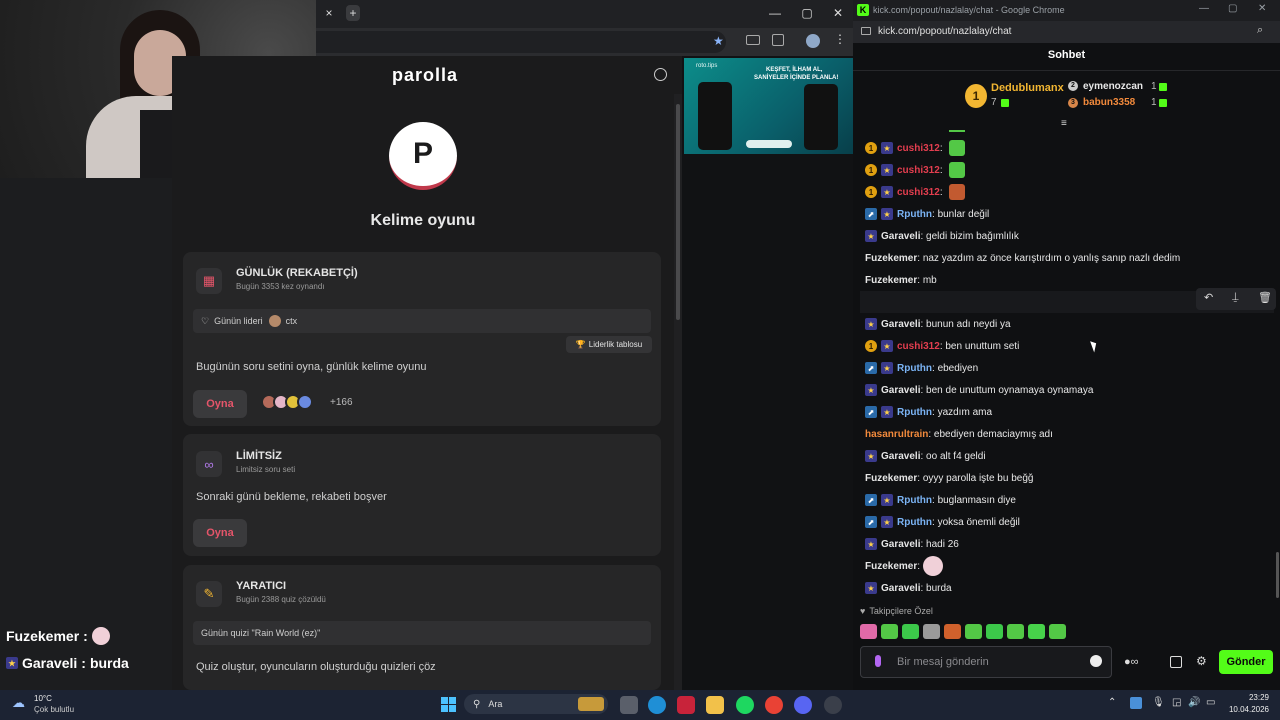 This screenshot has width=1280, height=720. What do you see at coordinates (536, 704) in the screenshot?
I see `taskbar-search-box: ⚲ Ara` at bounding box center [536, 704].